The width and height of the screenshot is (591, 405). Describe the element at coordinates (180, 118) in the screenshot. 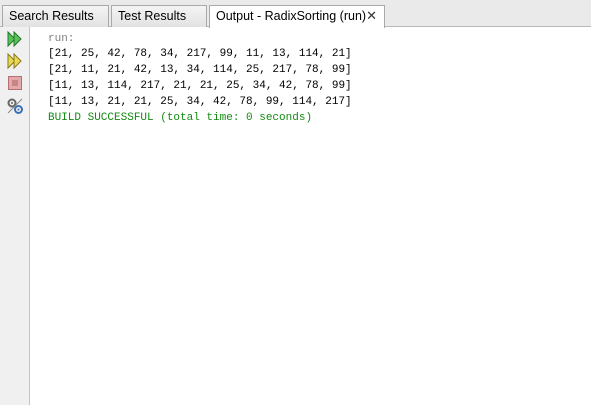

I see `build-status-line: BUILD SUCCESSFUL (total time: 0 seconds)` at that location.